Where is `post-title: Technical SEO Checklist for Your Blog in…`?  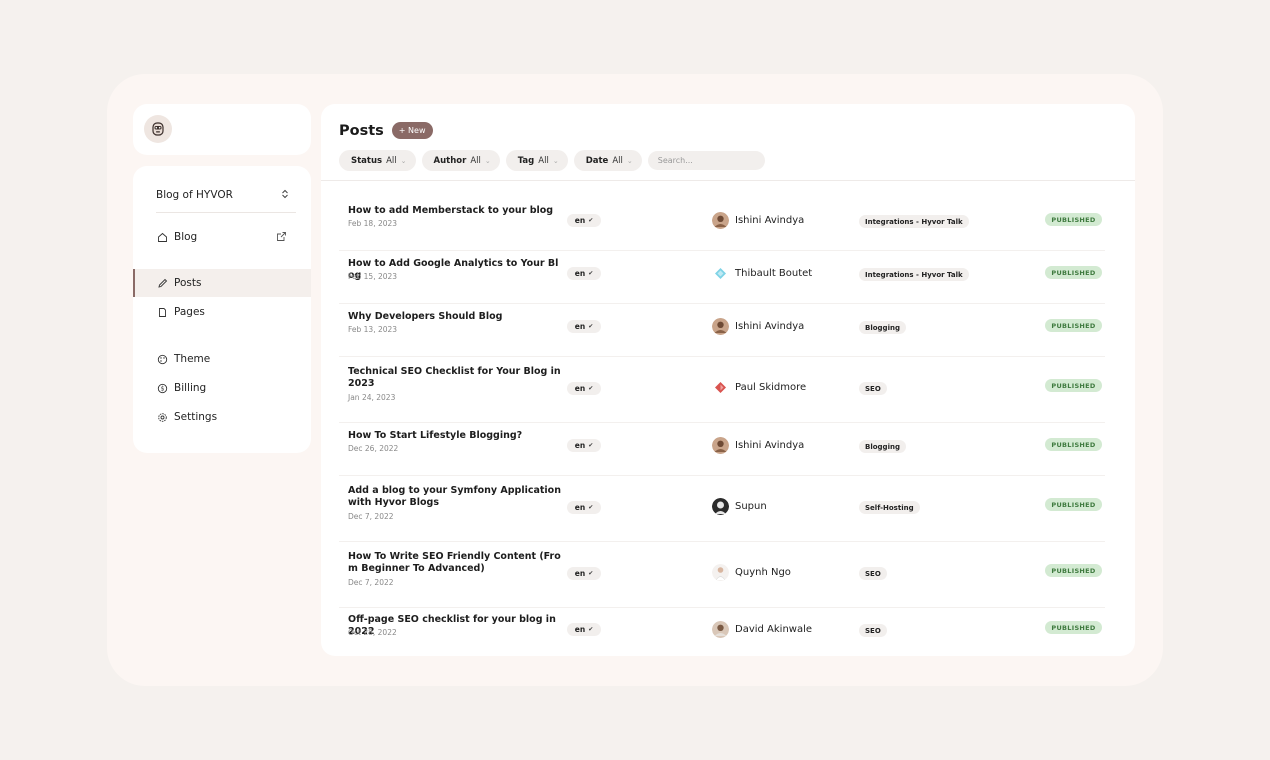
post-title: Technical SEO Checklist for Your Blog in… is located at coordinates (456, 378).